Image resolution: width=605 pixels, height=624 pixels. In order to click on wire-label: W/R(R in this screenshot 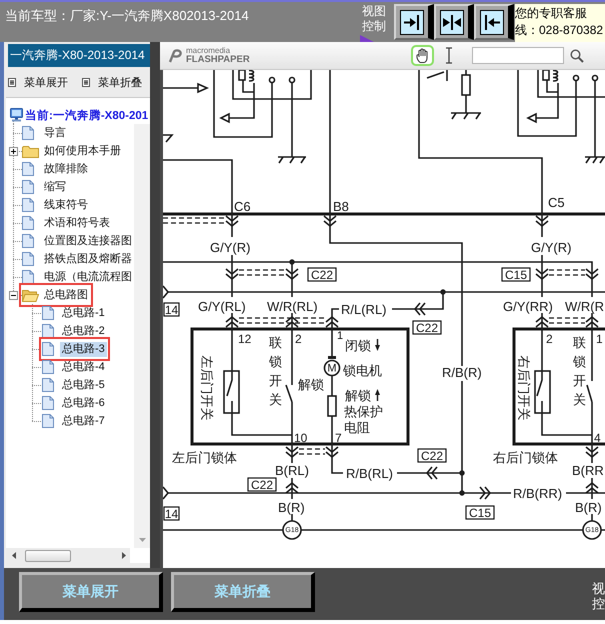, I will do `click(584, 306)`.